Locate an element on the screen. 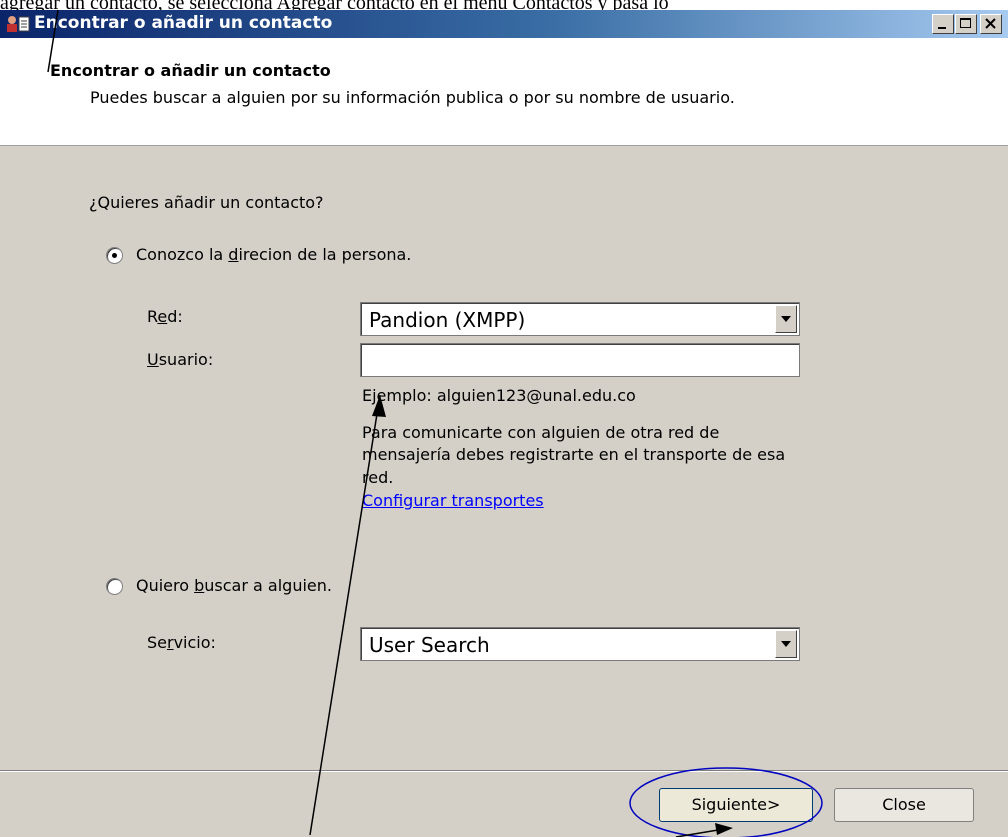 The width and height of the screenshot is (1008, 837). username-input is located at coordinates (580, 360).